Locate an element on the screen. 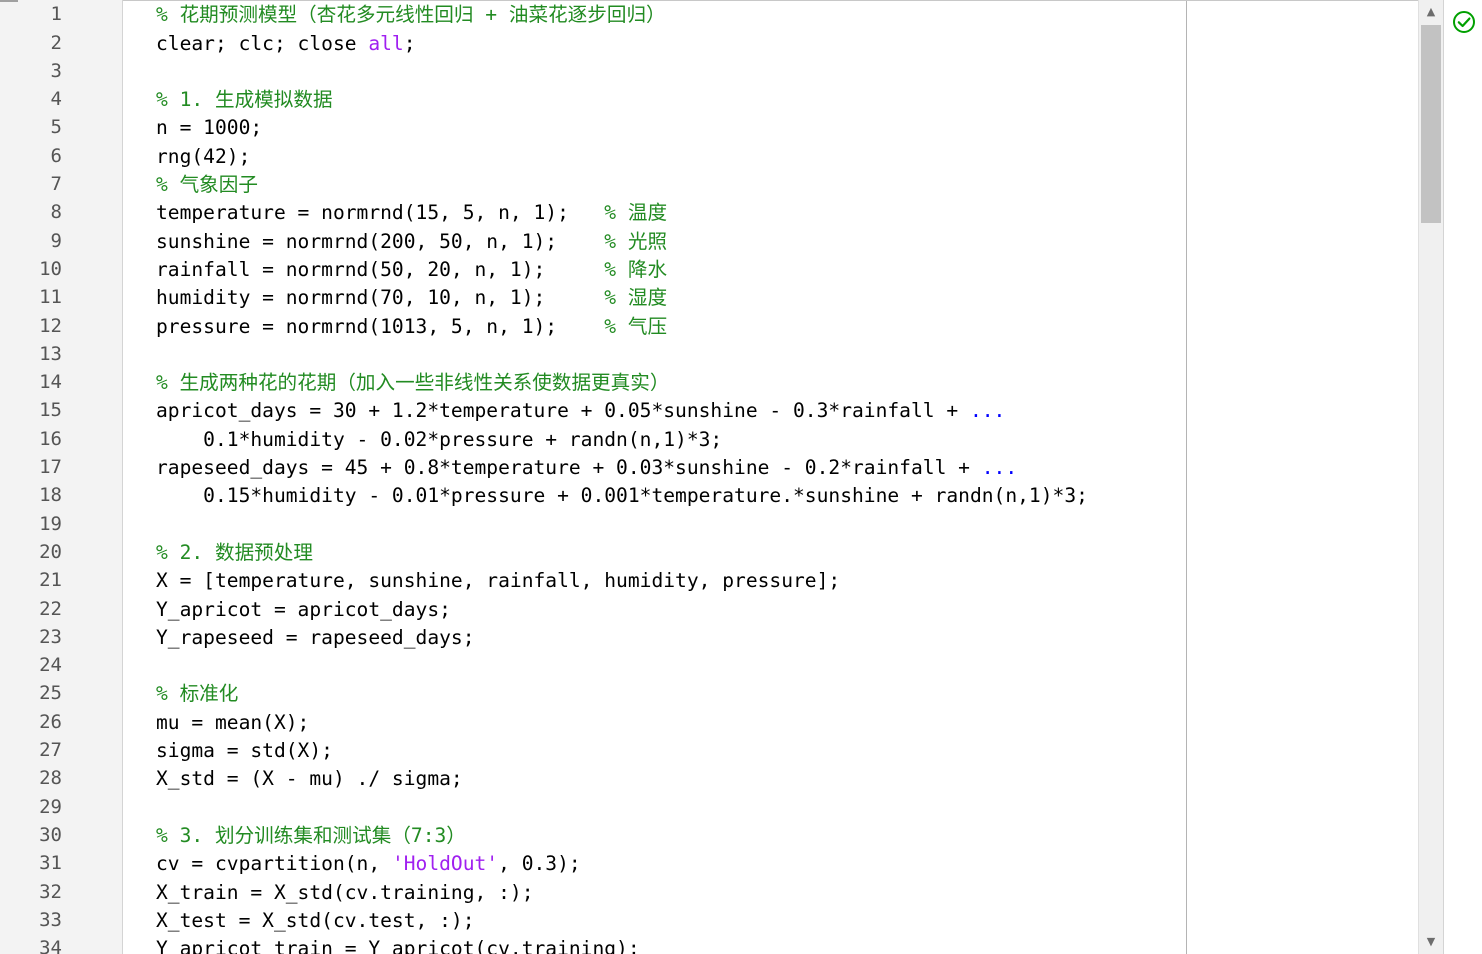 The image size is (1482, 954). line-number: 20 is located at coordinates (31, 552).